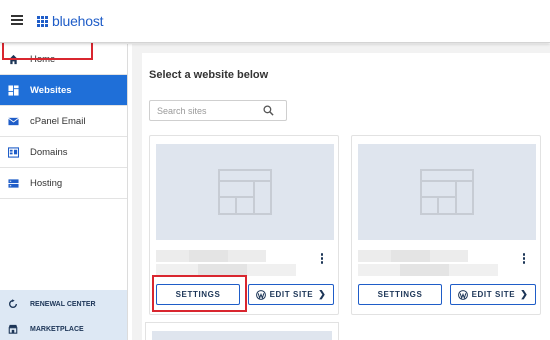 The width and height of the screenshot is (550, 340). I want to click on server-icon, so click(13, 183).